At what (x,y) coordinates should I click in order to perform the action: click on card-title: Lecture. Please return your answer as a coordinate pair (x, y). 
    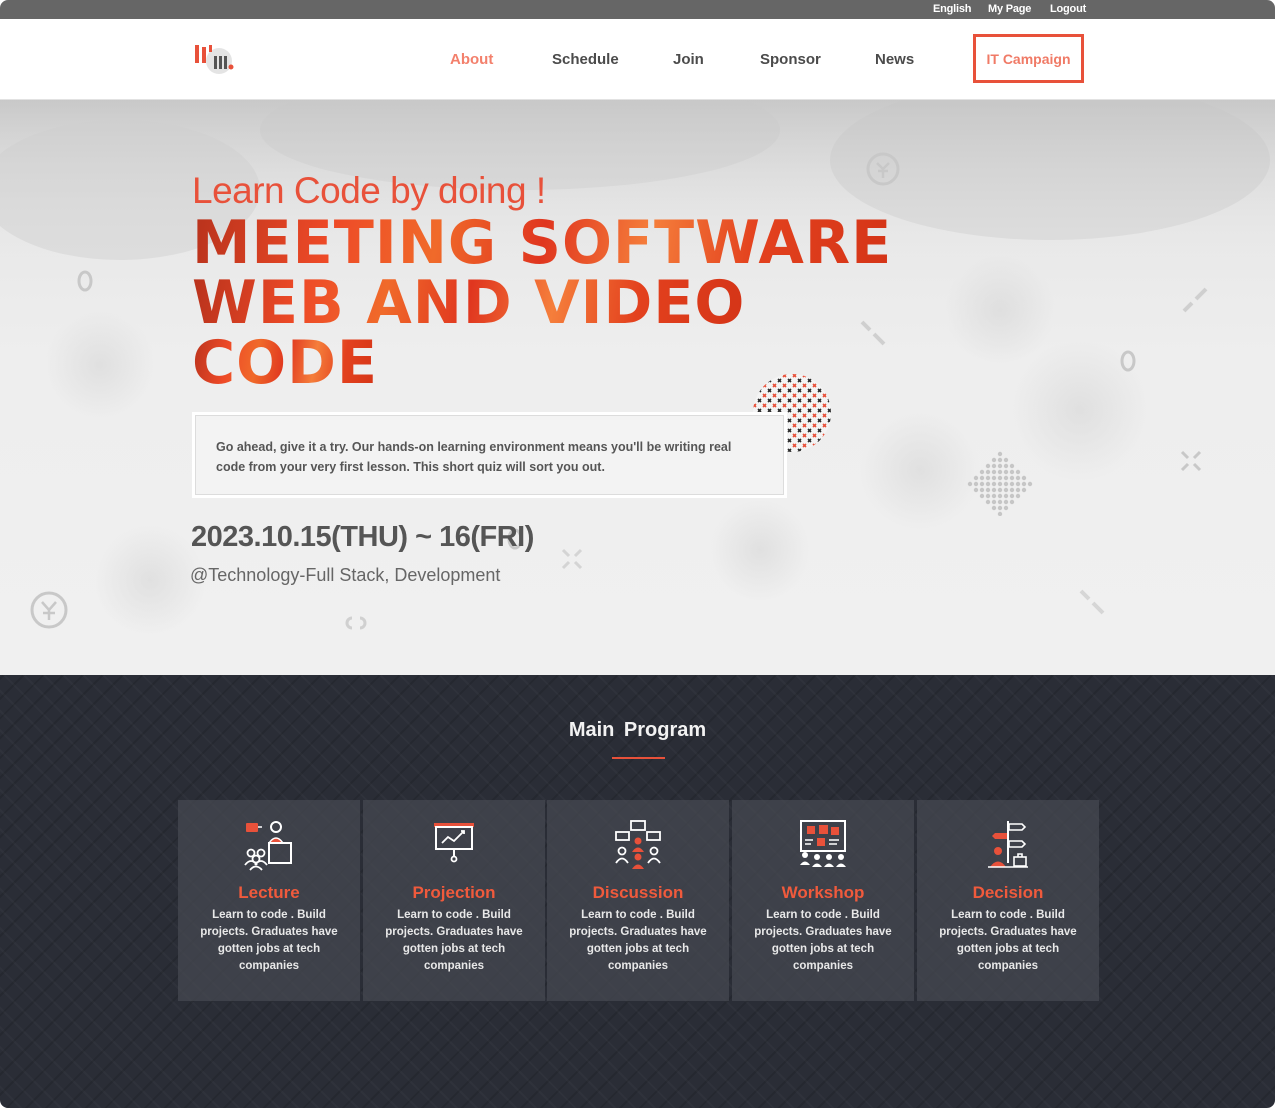
    Looking at the image, I should click on (269, 892).